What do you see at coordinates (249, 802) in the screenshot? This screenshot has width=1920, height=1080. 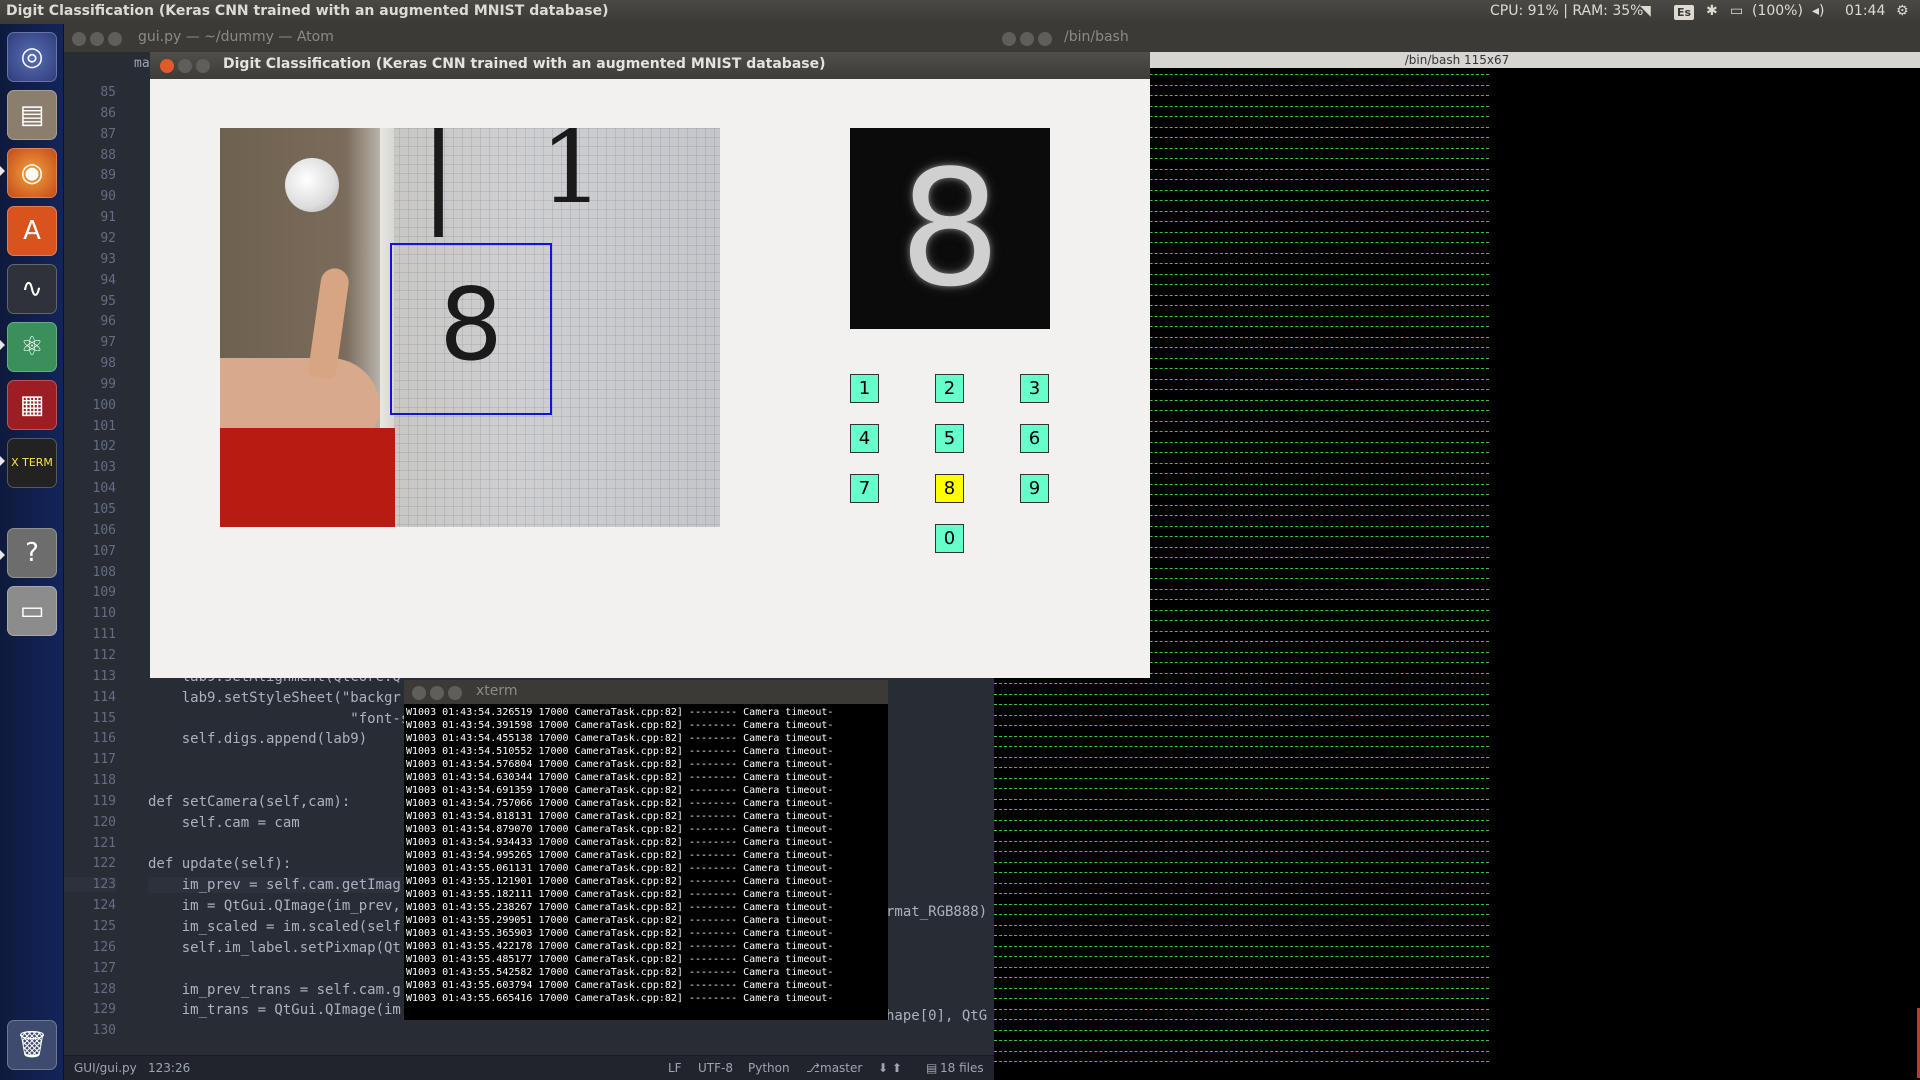 I see `code-line: def setCamera(self,cam):` at bounding box center [249, 802].